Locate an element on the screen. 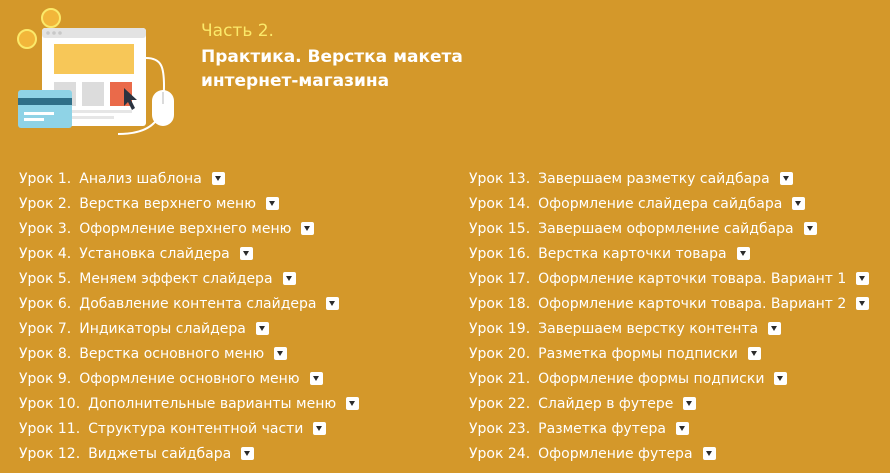 Image resolution: width=890 pixels, height=473 pixels. lesson-item: Урок 5. Меняем эффект слайдера is located at coordinates (189, 278).